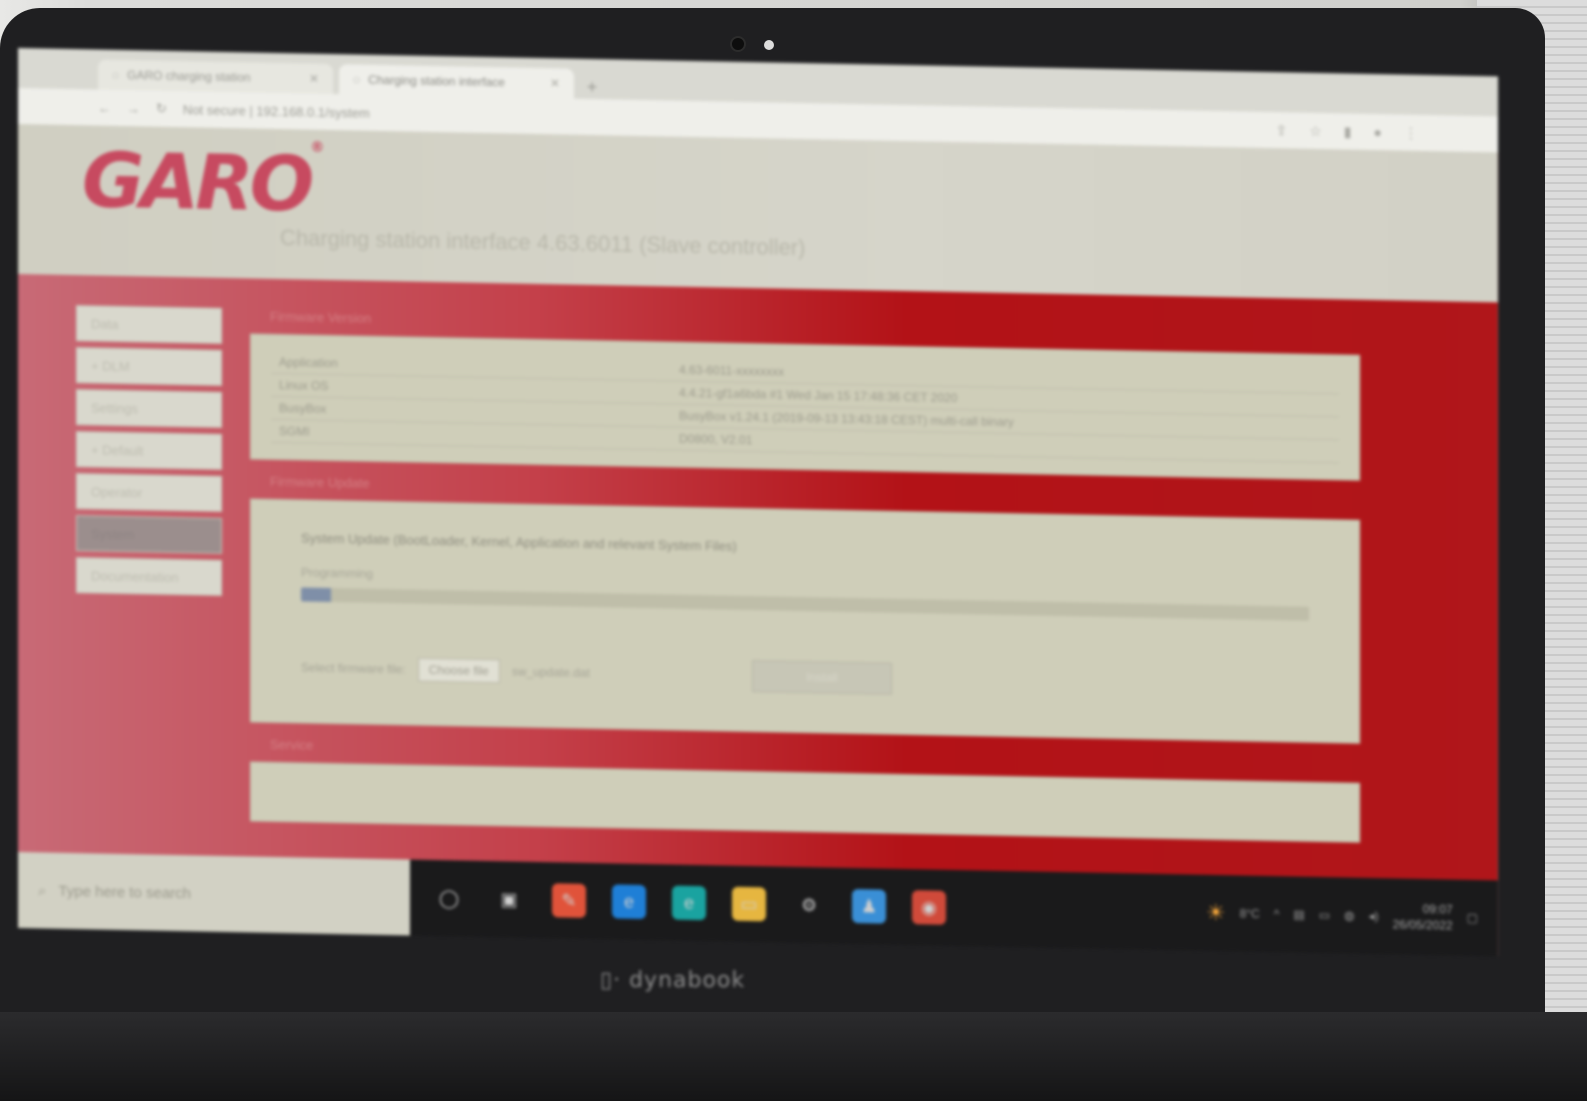 Image resolution: width=1587 pixels, height=1101 pixels. Describe the element at coordinates (673, 980) in the screenshot. I see `laptop-brand-logo: ▯· dynabook` at that location.